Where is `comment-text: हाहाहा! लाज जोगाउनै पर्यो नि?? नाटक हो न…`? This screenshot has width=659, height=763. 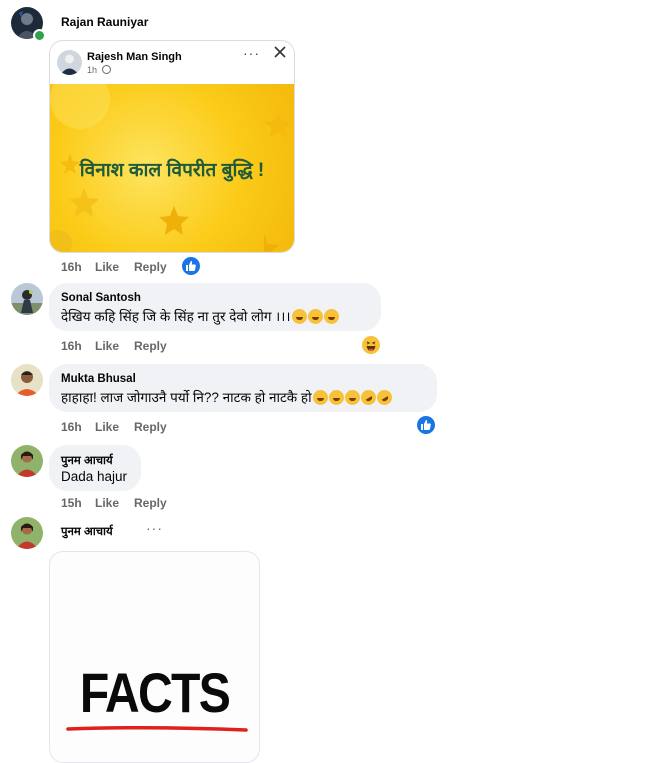 comment-text: हाहाहा! लाज जोगाउनै पर्यो नि?? नाटक हो न… is located at coordinates (228, 397).